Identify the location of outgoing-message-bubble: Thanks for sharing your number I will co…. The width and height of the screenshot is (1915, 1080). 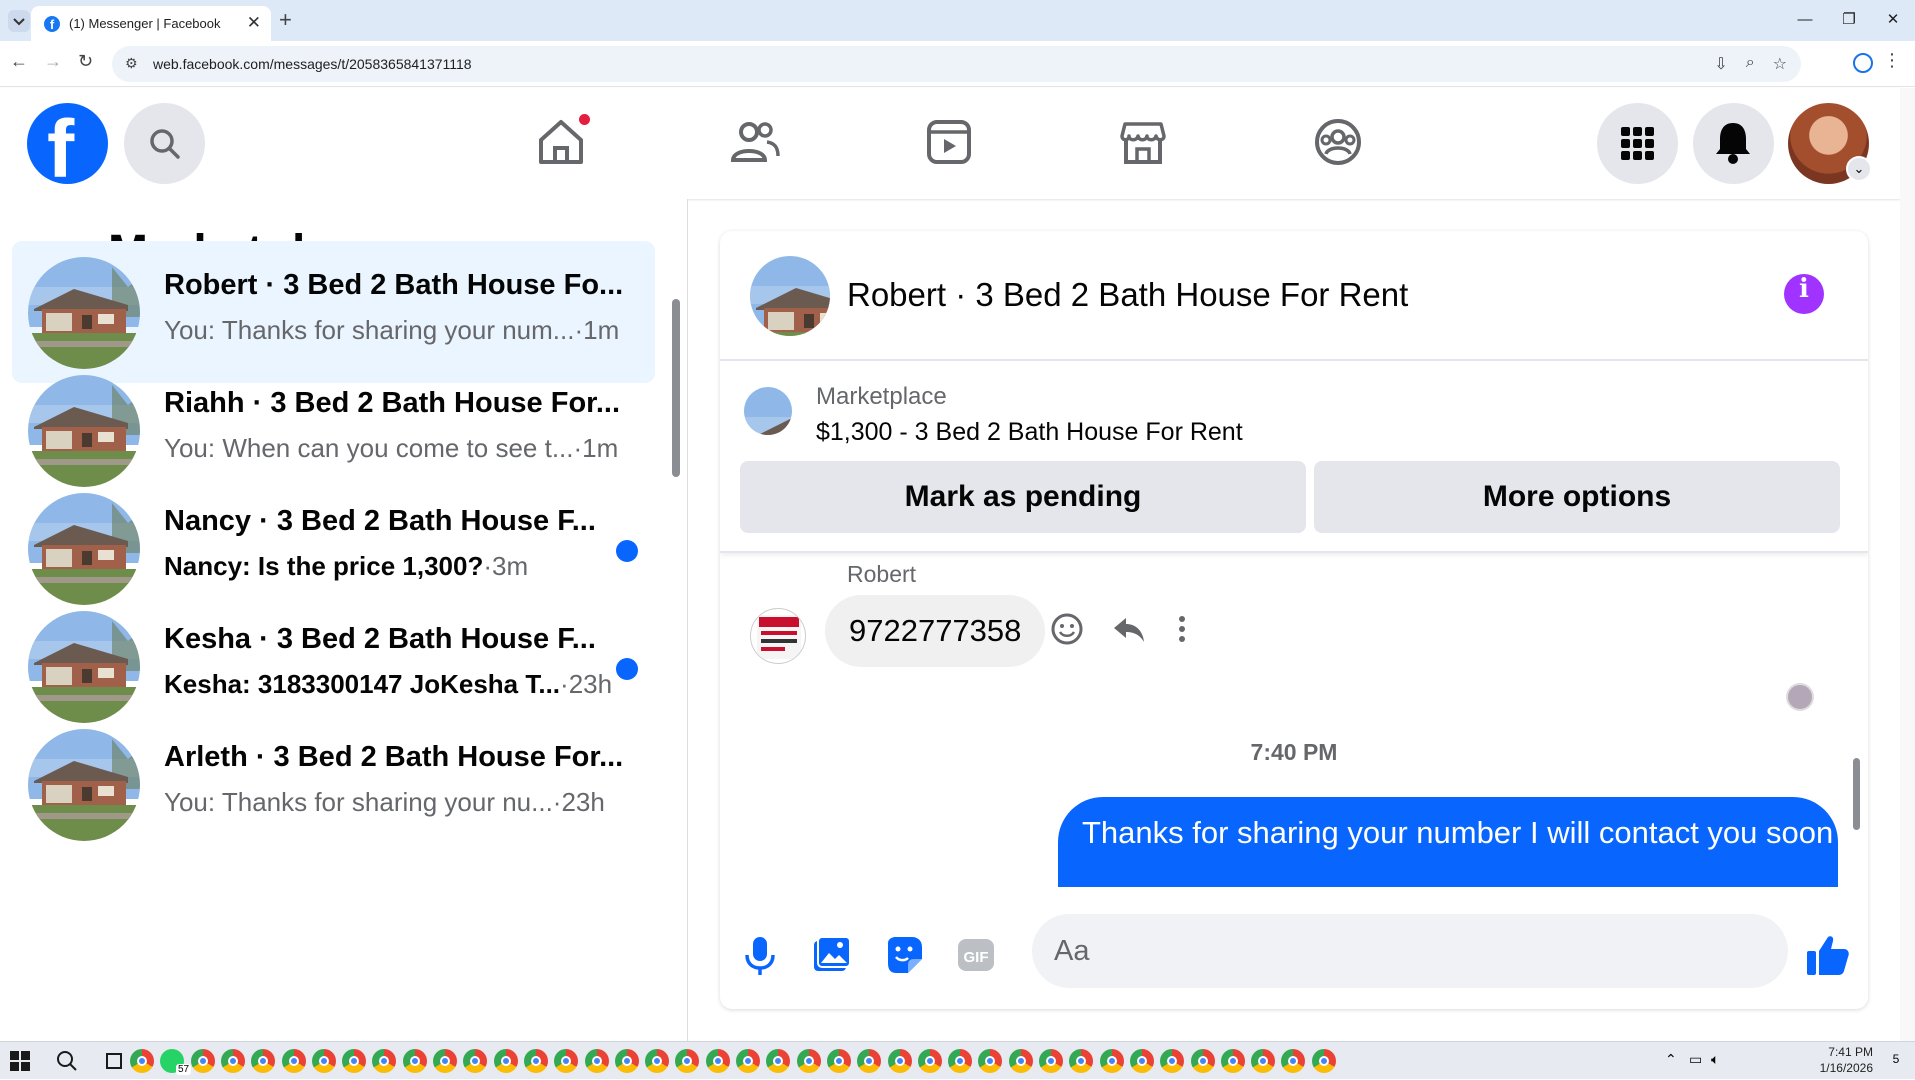
(1448, 842).